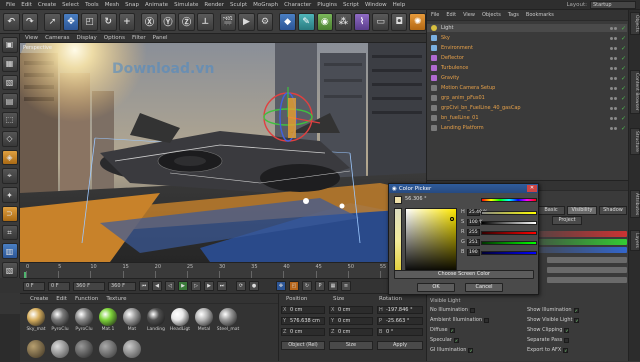  I want to click on size-mode-select: Size, so click(351, 345).